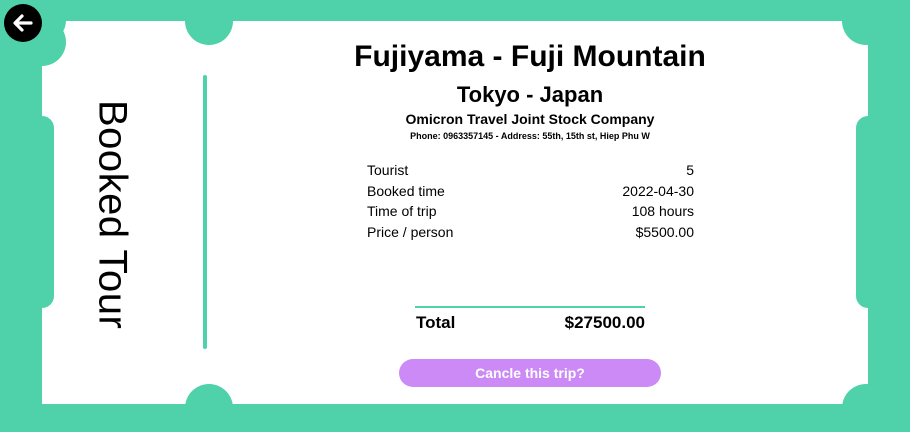 The width and height of the screenshot is (910, 432). Describe the element at coordinates (866, 408) in the screenshot. I see `ticket-notch-bottom-right` at that location.